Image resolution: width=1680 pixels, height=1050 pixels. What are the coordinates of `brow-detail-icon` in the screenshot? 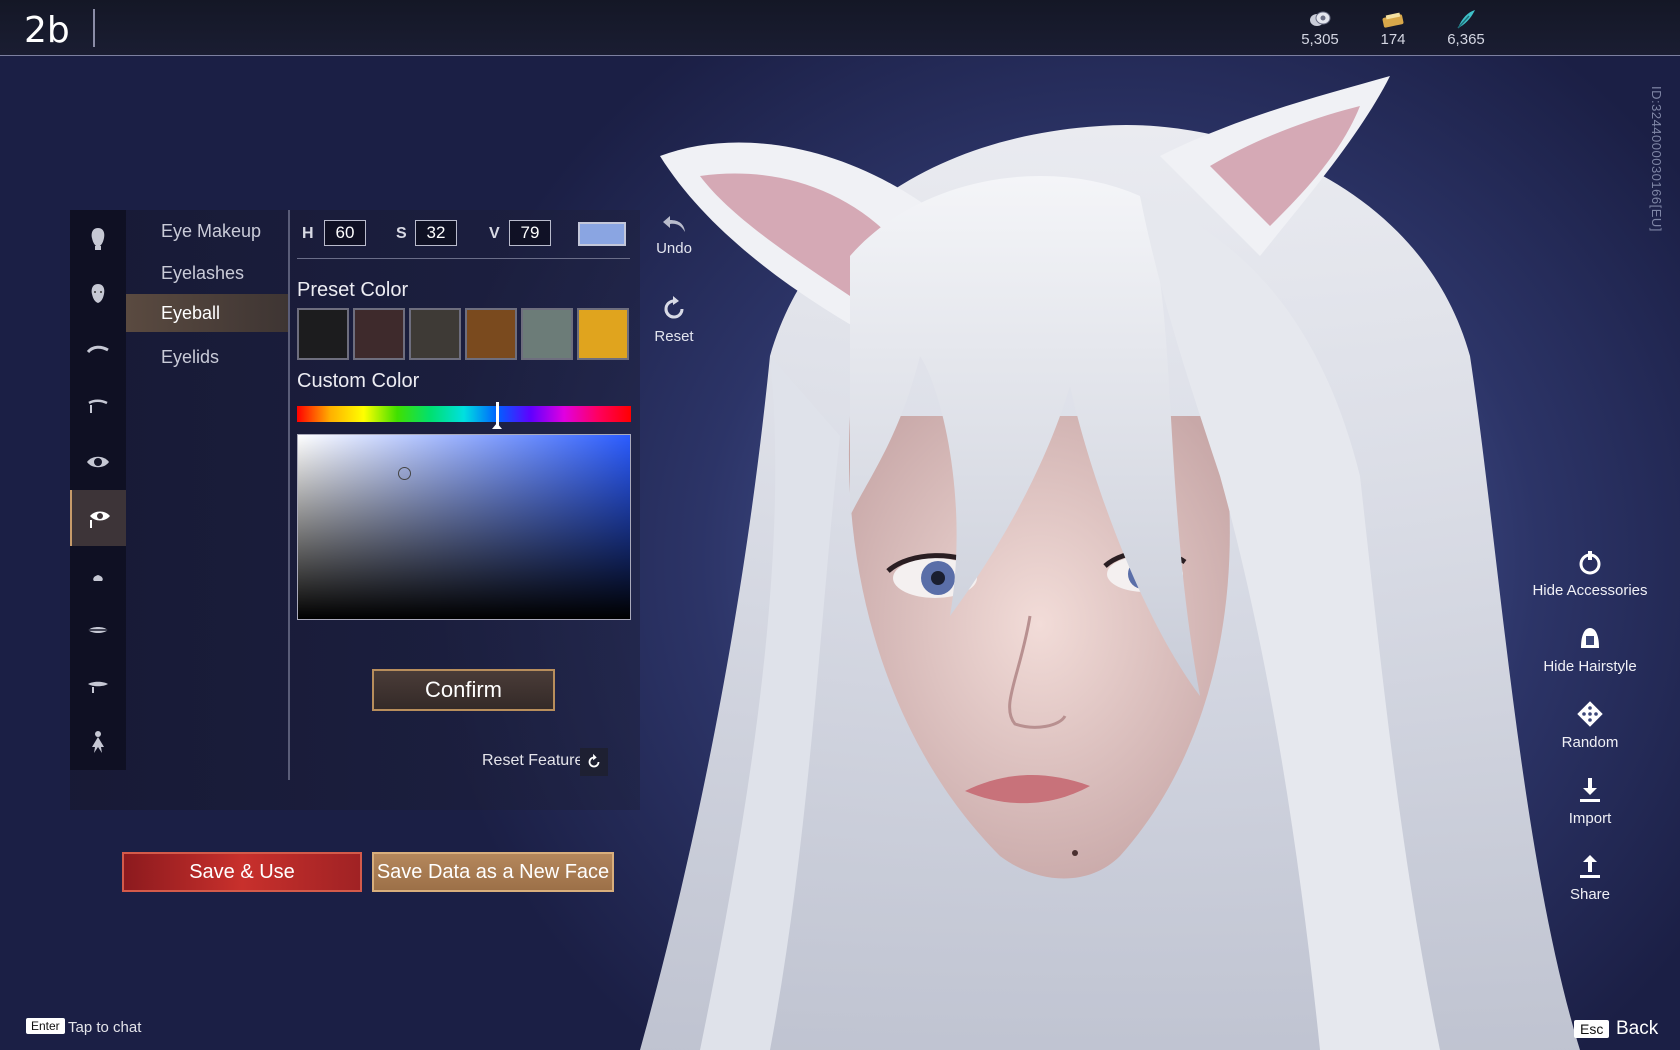 It's located at (98, 406).